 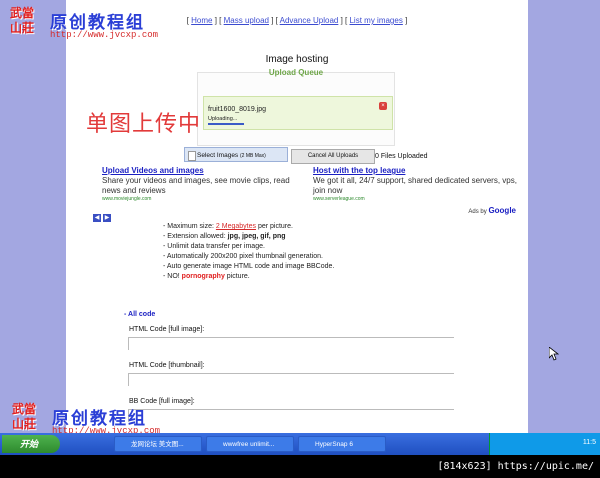 I want to click on queue-title: Upload Queue, so click(x=296, y=72).